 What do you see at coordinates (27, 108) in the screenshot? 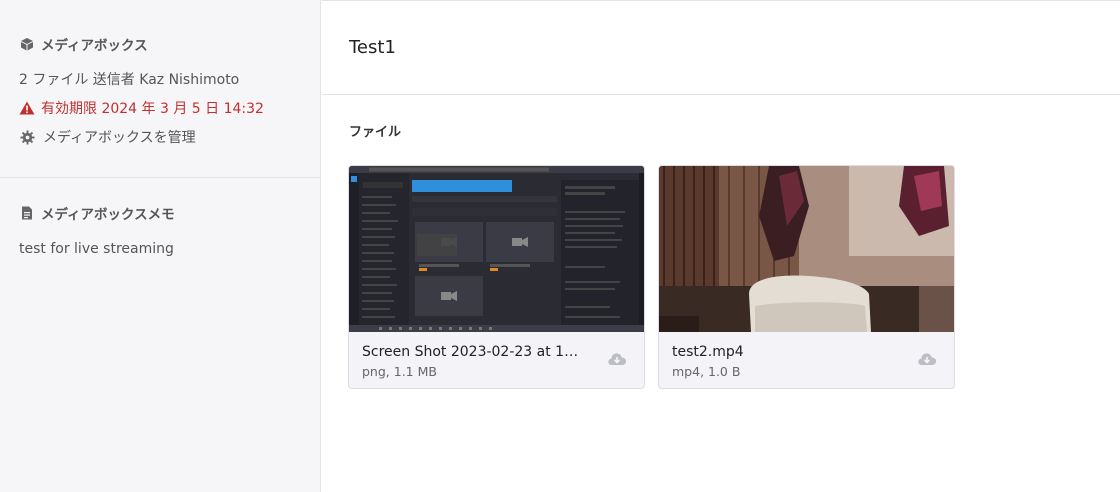
I see `warning-icon` at bounding box center [27, 108].